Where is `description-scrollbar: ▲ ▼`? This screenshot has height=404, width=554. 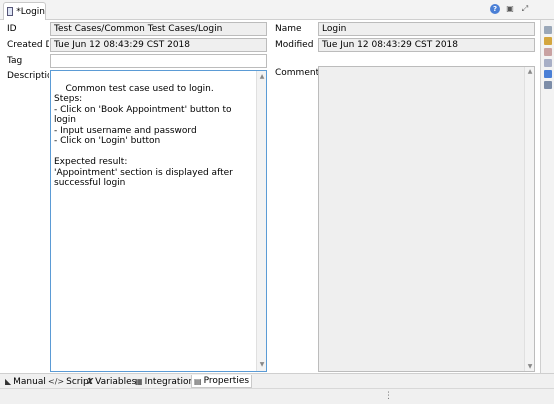
description-scrollbar: ▲ ▼ is located at coordinates (261, 221).